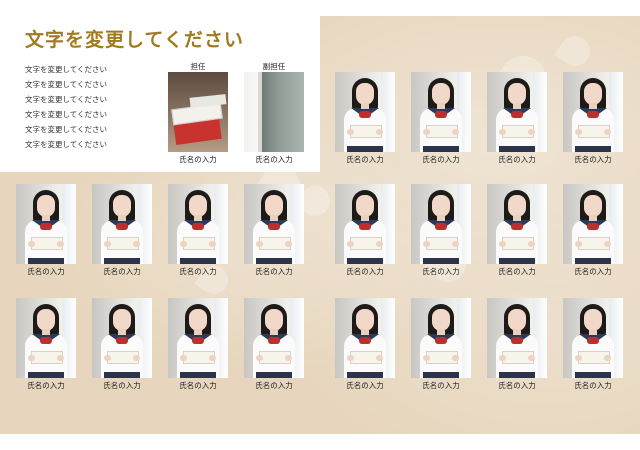 This screenshot has height=450, width=640. Describe the element at coordinates (198, 66) in the screenshot. I see `role-label: 担任` at that location.